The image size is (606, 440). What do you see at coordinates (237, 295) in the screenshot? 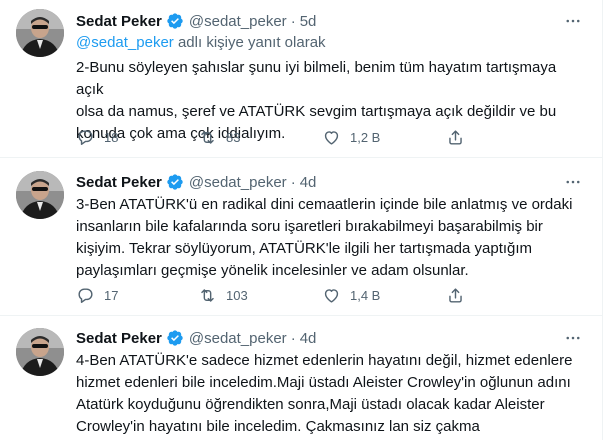
I see `retweet-count: 103` at bounding box center [237, 295].